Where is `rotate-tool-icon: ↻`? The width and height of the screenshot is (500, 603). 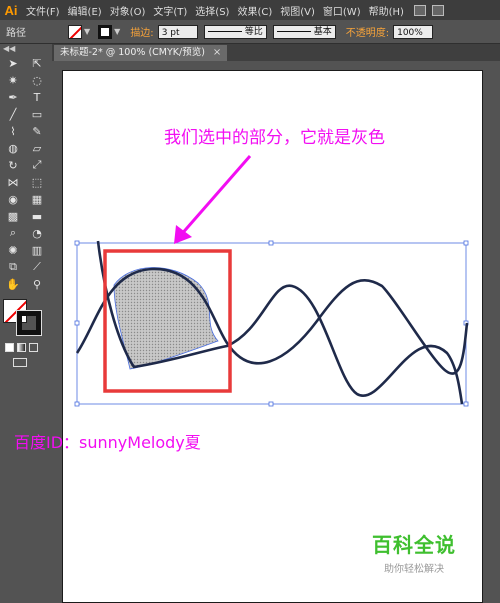 rotate-tool-icon: ↻ is located at coordinates (13, 165).